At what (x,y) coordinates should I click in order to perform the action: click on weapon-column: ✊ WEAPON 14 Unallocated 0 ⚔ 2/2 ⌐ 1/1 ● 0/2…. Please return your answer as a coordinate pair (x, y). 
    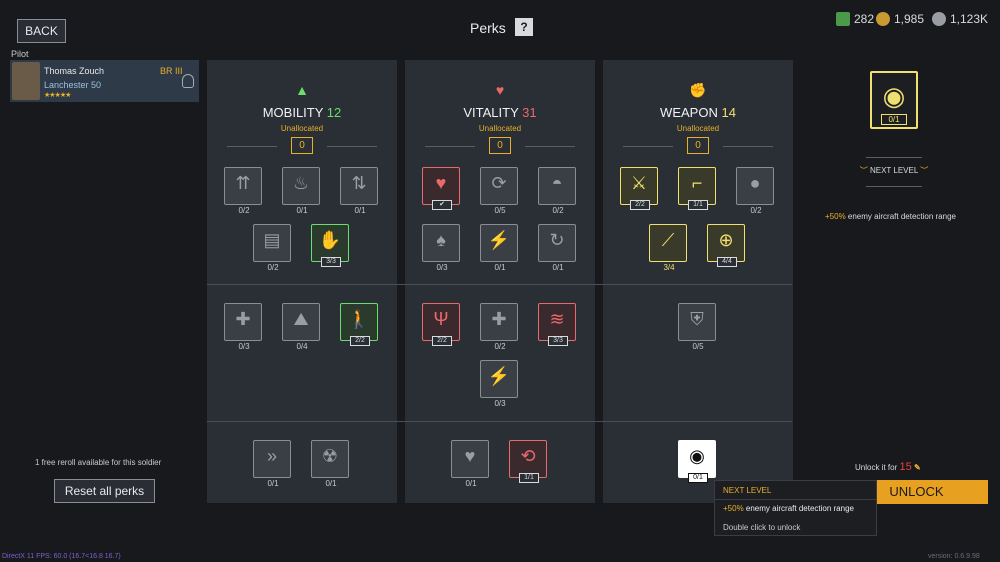
    Looking at the image, I should click on (698, 281).